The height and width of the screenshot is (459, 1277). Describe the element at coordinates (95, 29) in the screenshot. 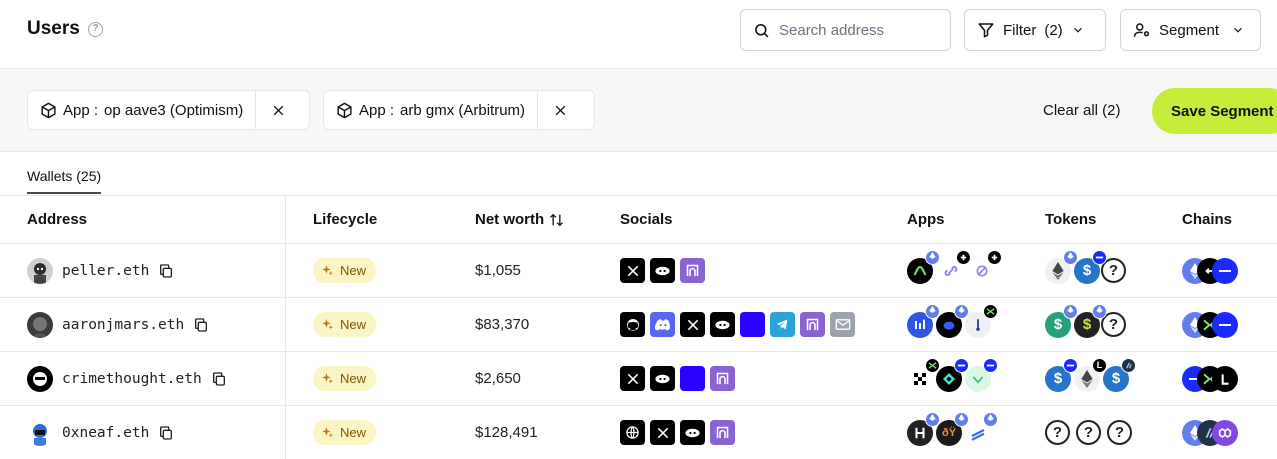

I see `help-icon: ?` at that location.